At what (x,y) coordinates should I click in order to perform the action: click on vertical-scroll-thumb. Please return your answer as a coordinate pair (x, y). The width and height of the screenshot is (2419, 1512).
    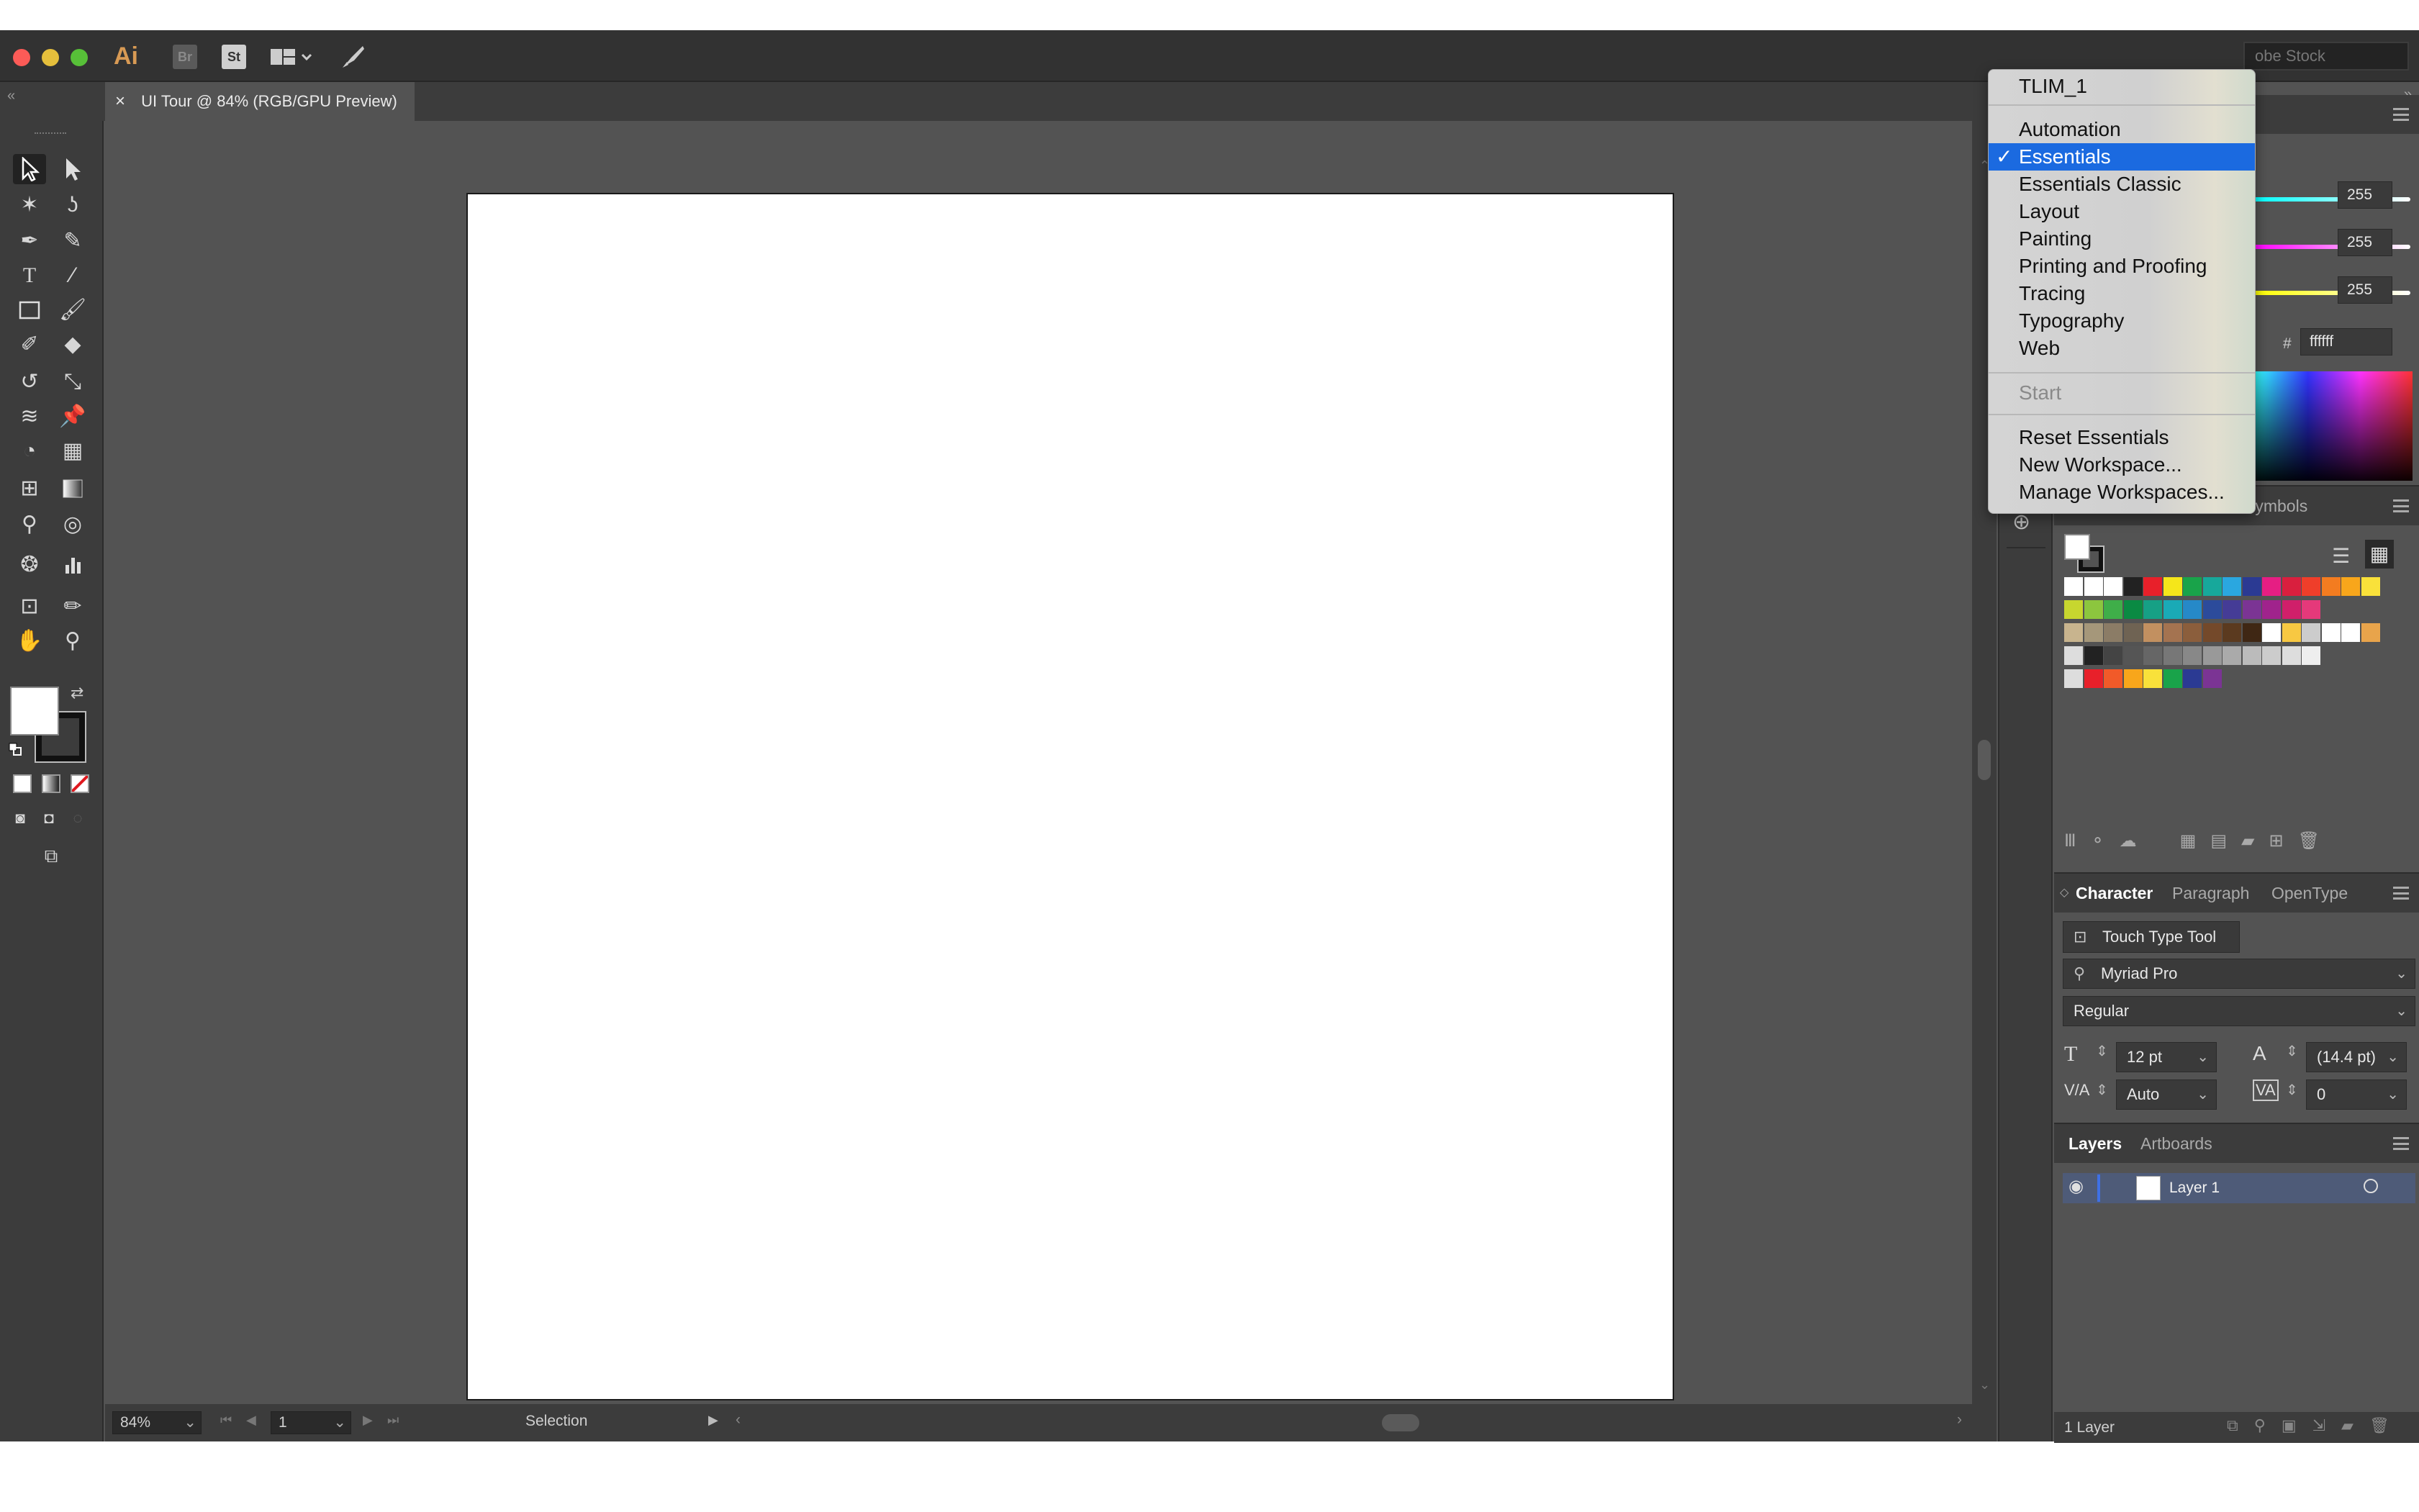
    Looking at the image, I should click on (1984, 760).